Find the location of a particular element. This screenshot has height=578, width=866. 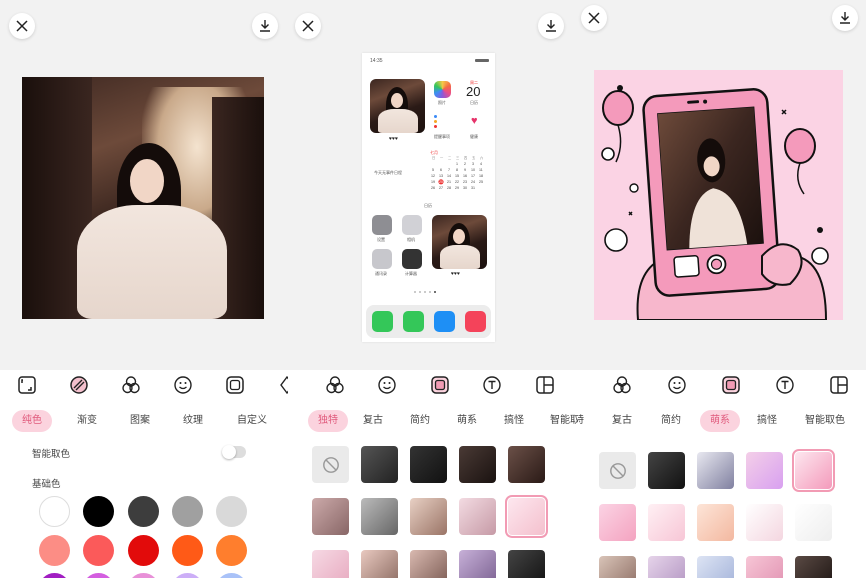

safari-icon is located at coordinates (444, 321).